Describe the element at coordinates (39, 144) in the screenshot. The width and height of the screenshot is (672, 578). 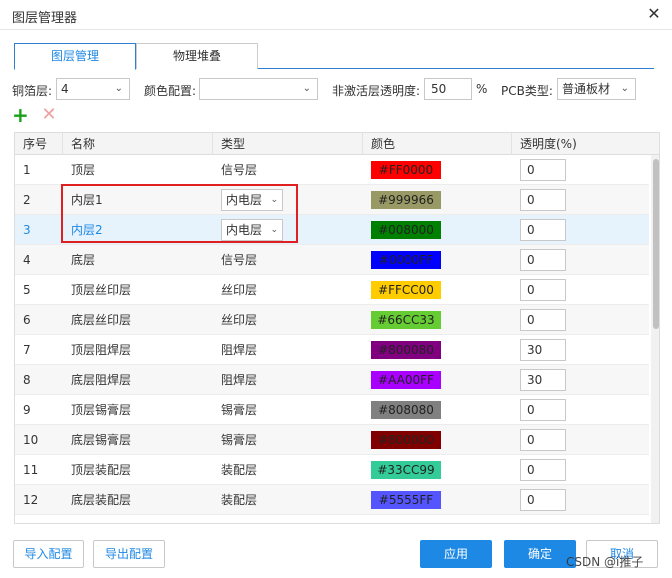
I see `column-header-index: 序号` at that location.